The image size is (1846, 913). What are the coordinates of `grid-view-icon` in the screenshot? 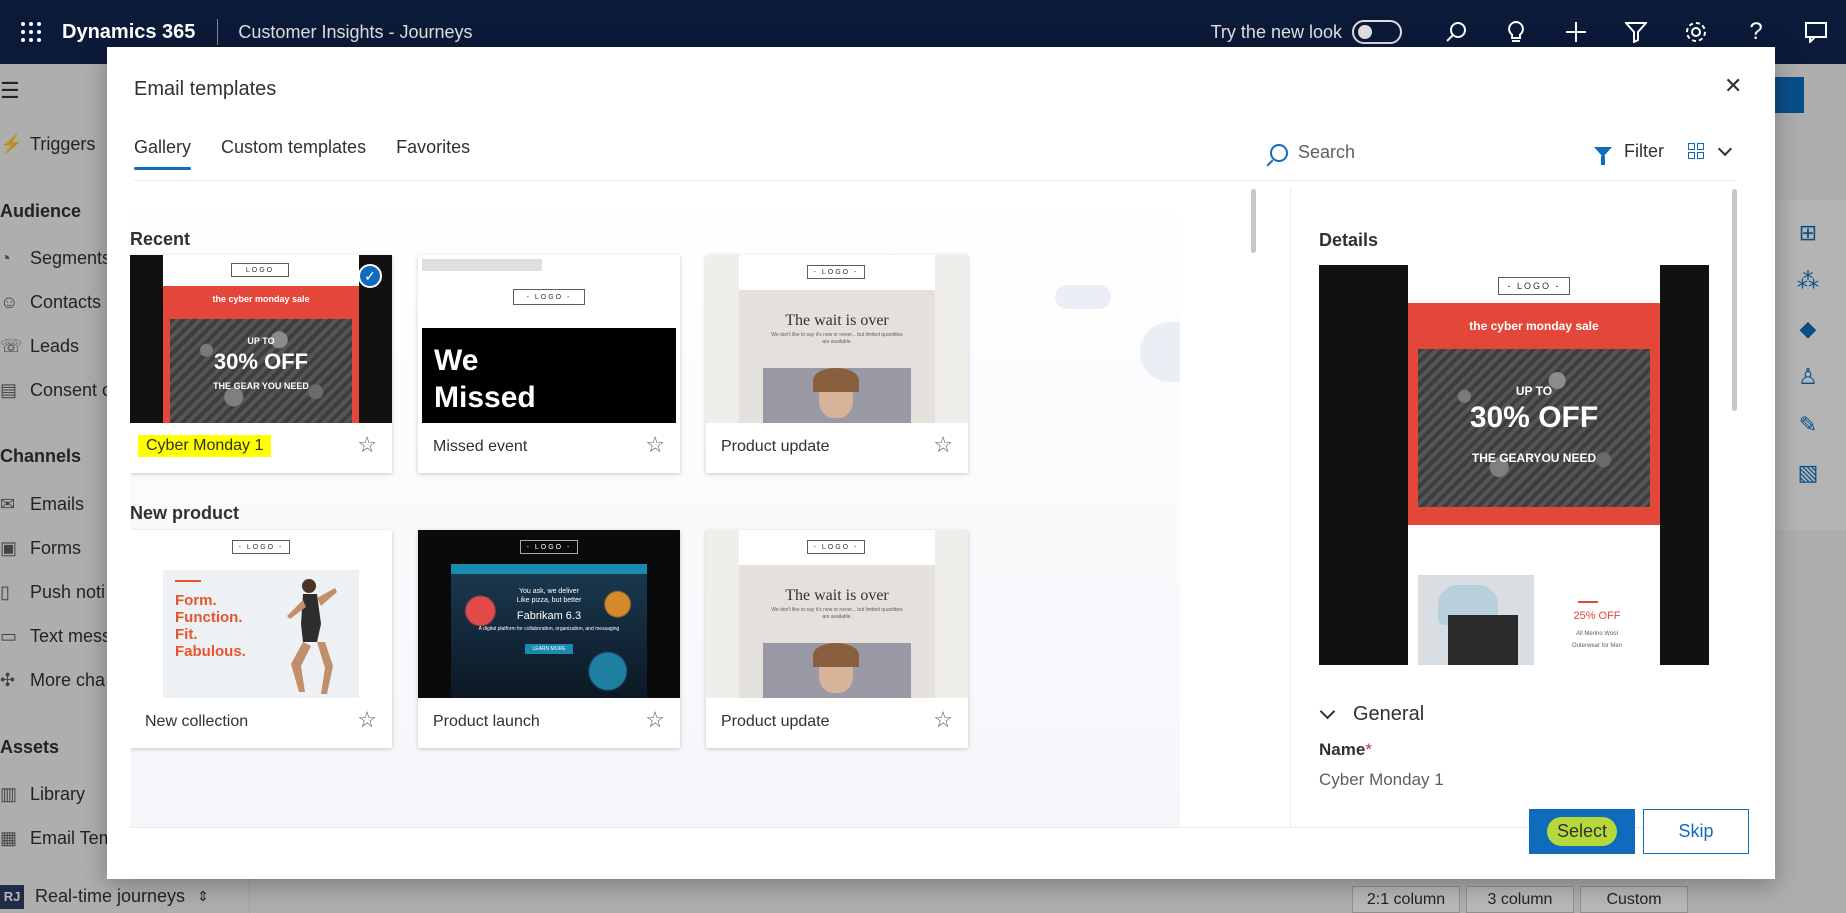 It's located at (1696, 151).